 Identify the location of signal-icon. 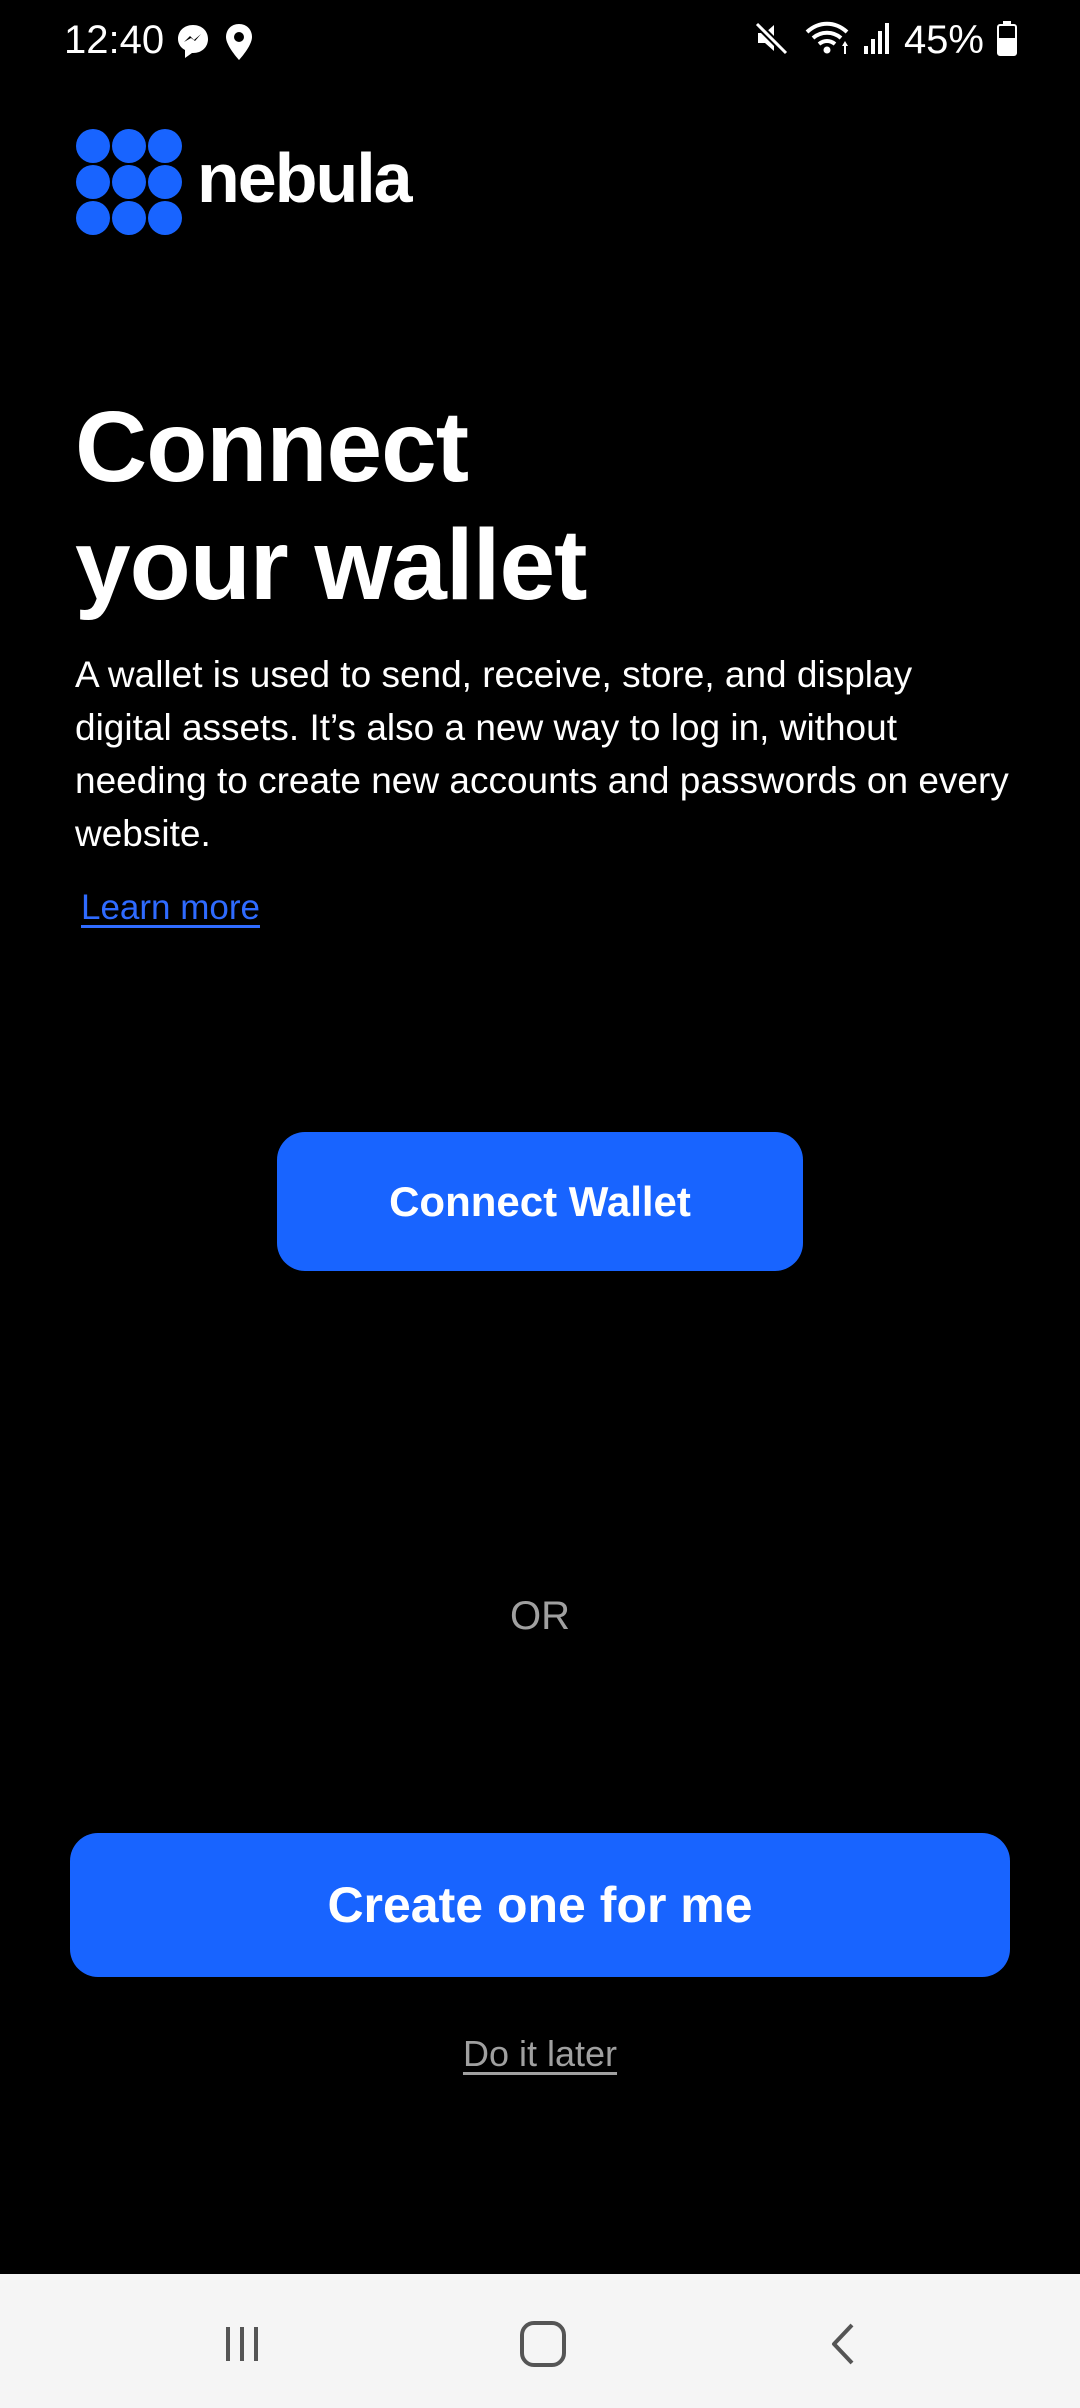
(877, 40).